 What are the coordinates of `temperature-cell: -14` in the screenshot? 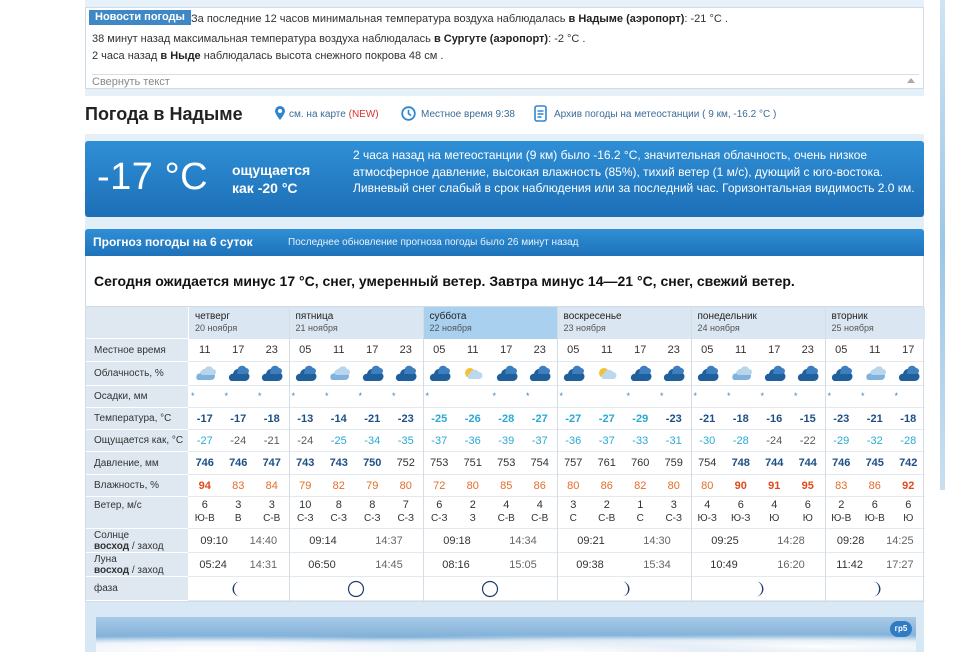 It's located at (338, 419).